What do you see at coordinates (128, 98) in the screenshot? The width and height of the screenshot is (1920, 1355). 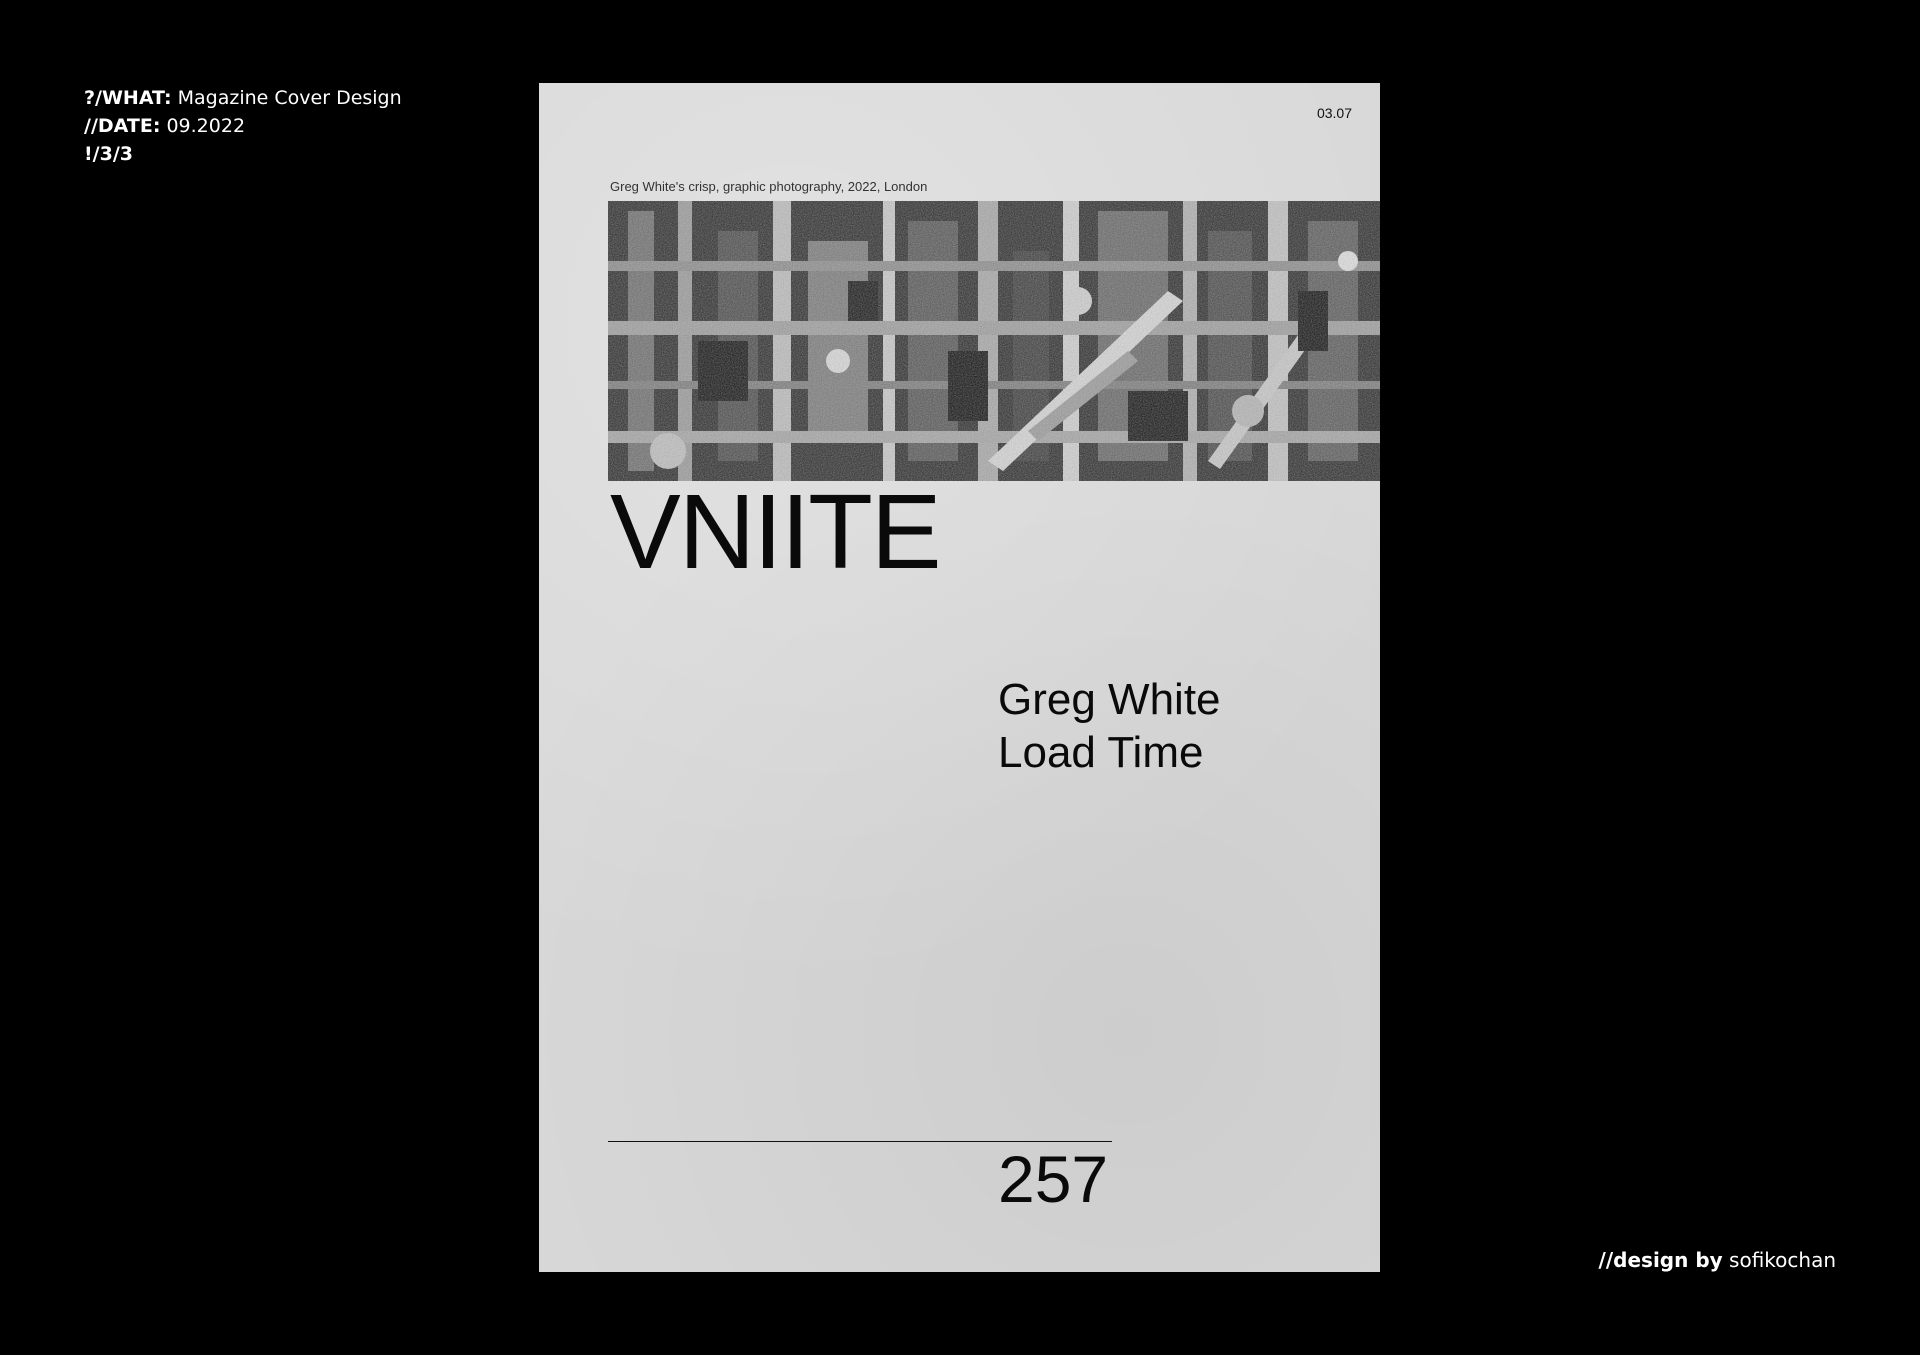 I see `meta-what-label: ?/WHAT:` at bounding box center [128, 98].